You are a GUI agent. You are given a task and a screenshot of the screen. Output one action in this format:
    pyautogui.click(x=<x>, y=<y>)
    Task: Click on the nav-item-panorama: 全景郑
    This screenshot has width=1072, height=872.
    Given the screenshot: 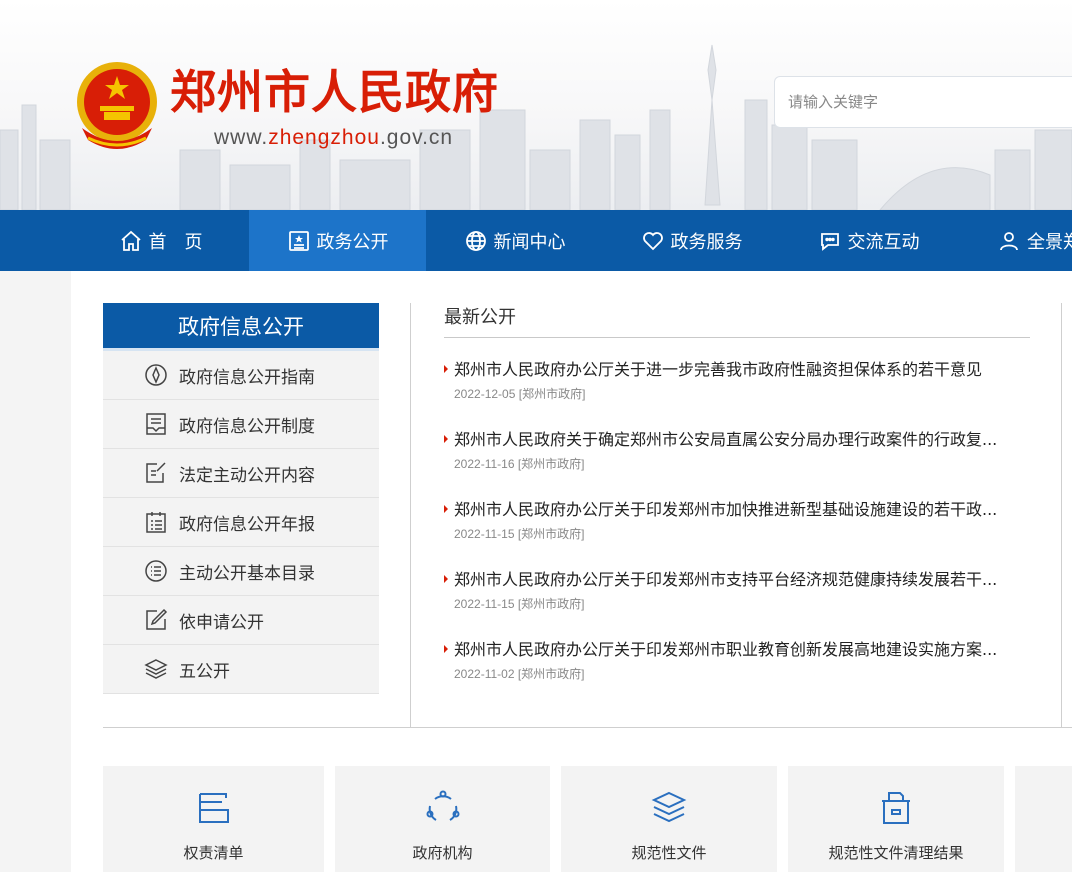 What is the action you would take?
    pyautogui.click(x=1014, y=240)
    